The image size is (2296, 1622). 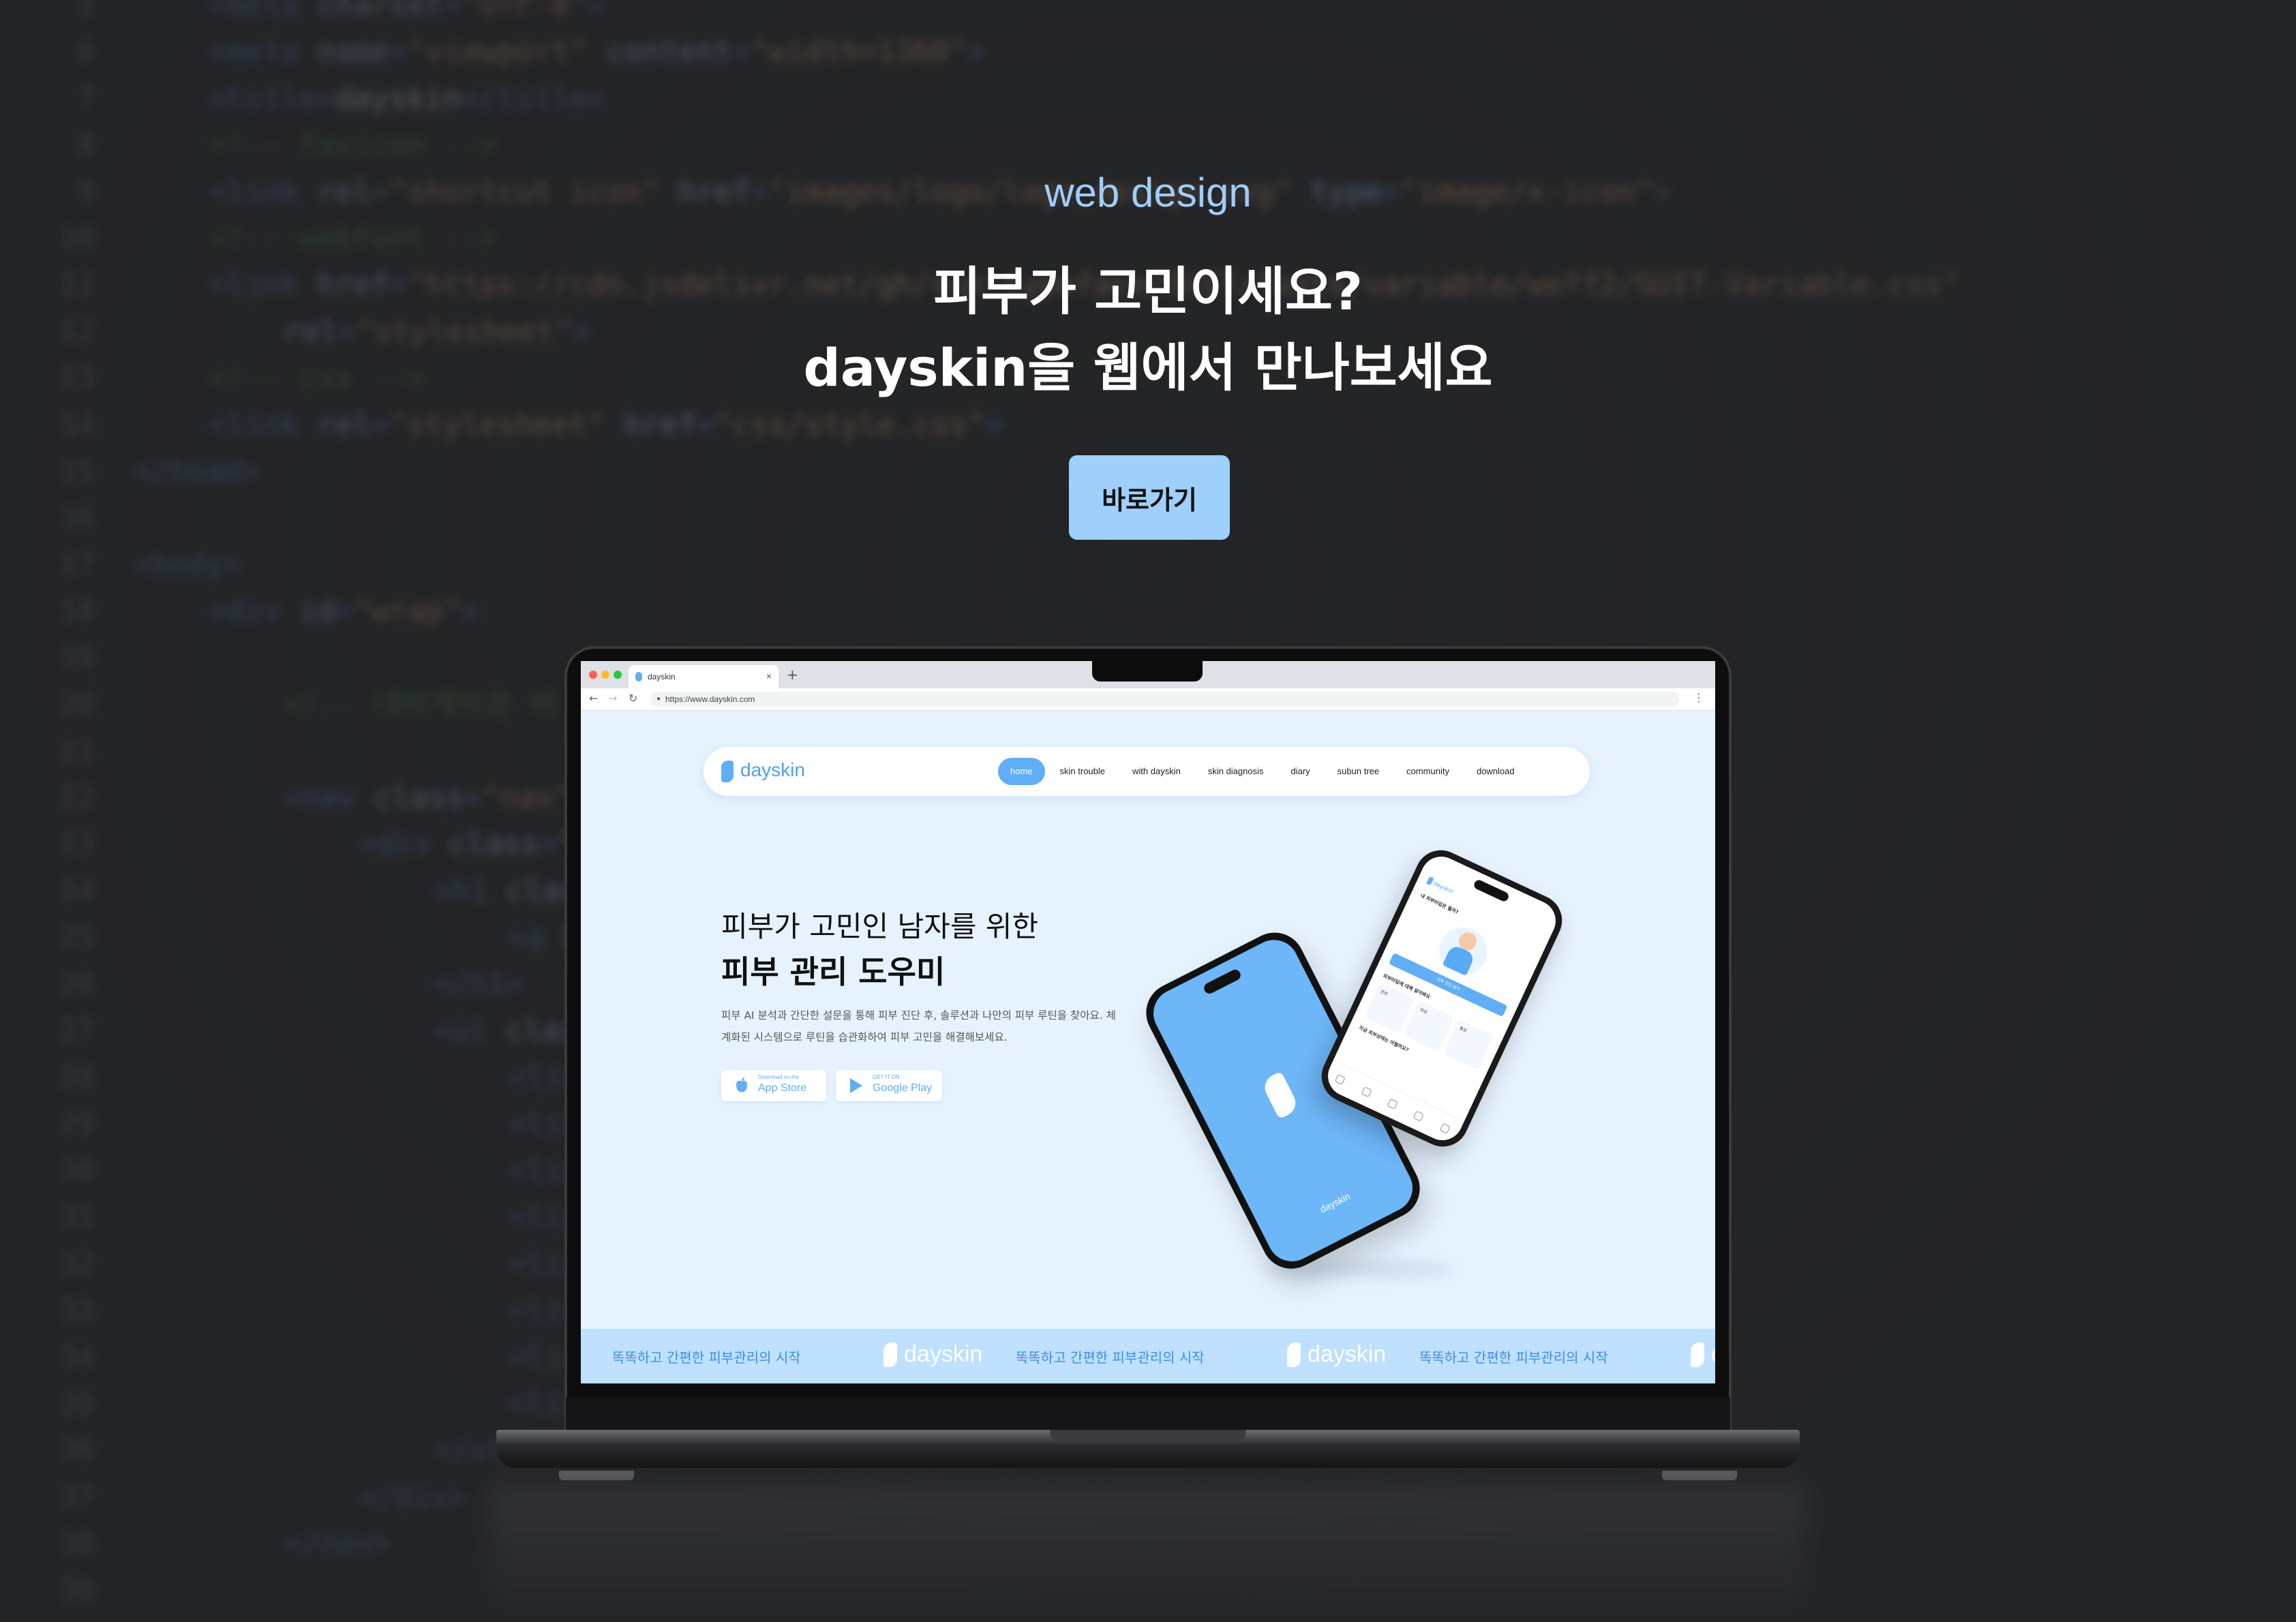 I want to click on nav-item-diary: diary, so click(x=1300, y=771).